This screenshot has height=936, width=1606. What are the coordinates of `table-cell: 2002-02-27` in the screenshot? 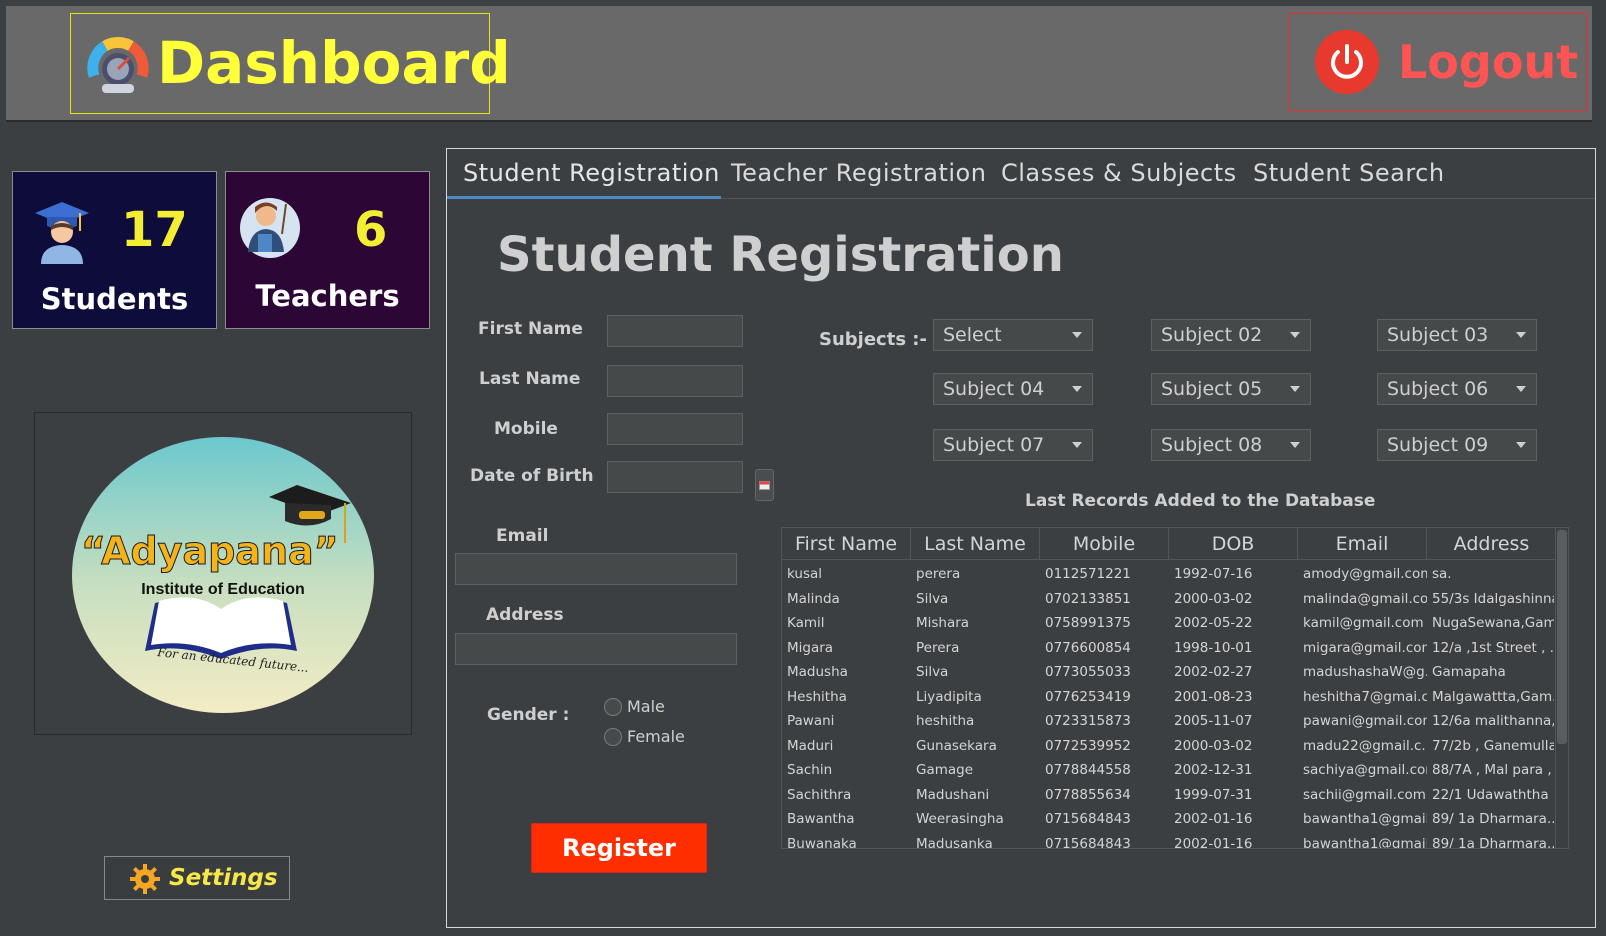 It's located at (1213, 672).